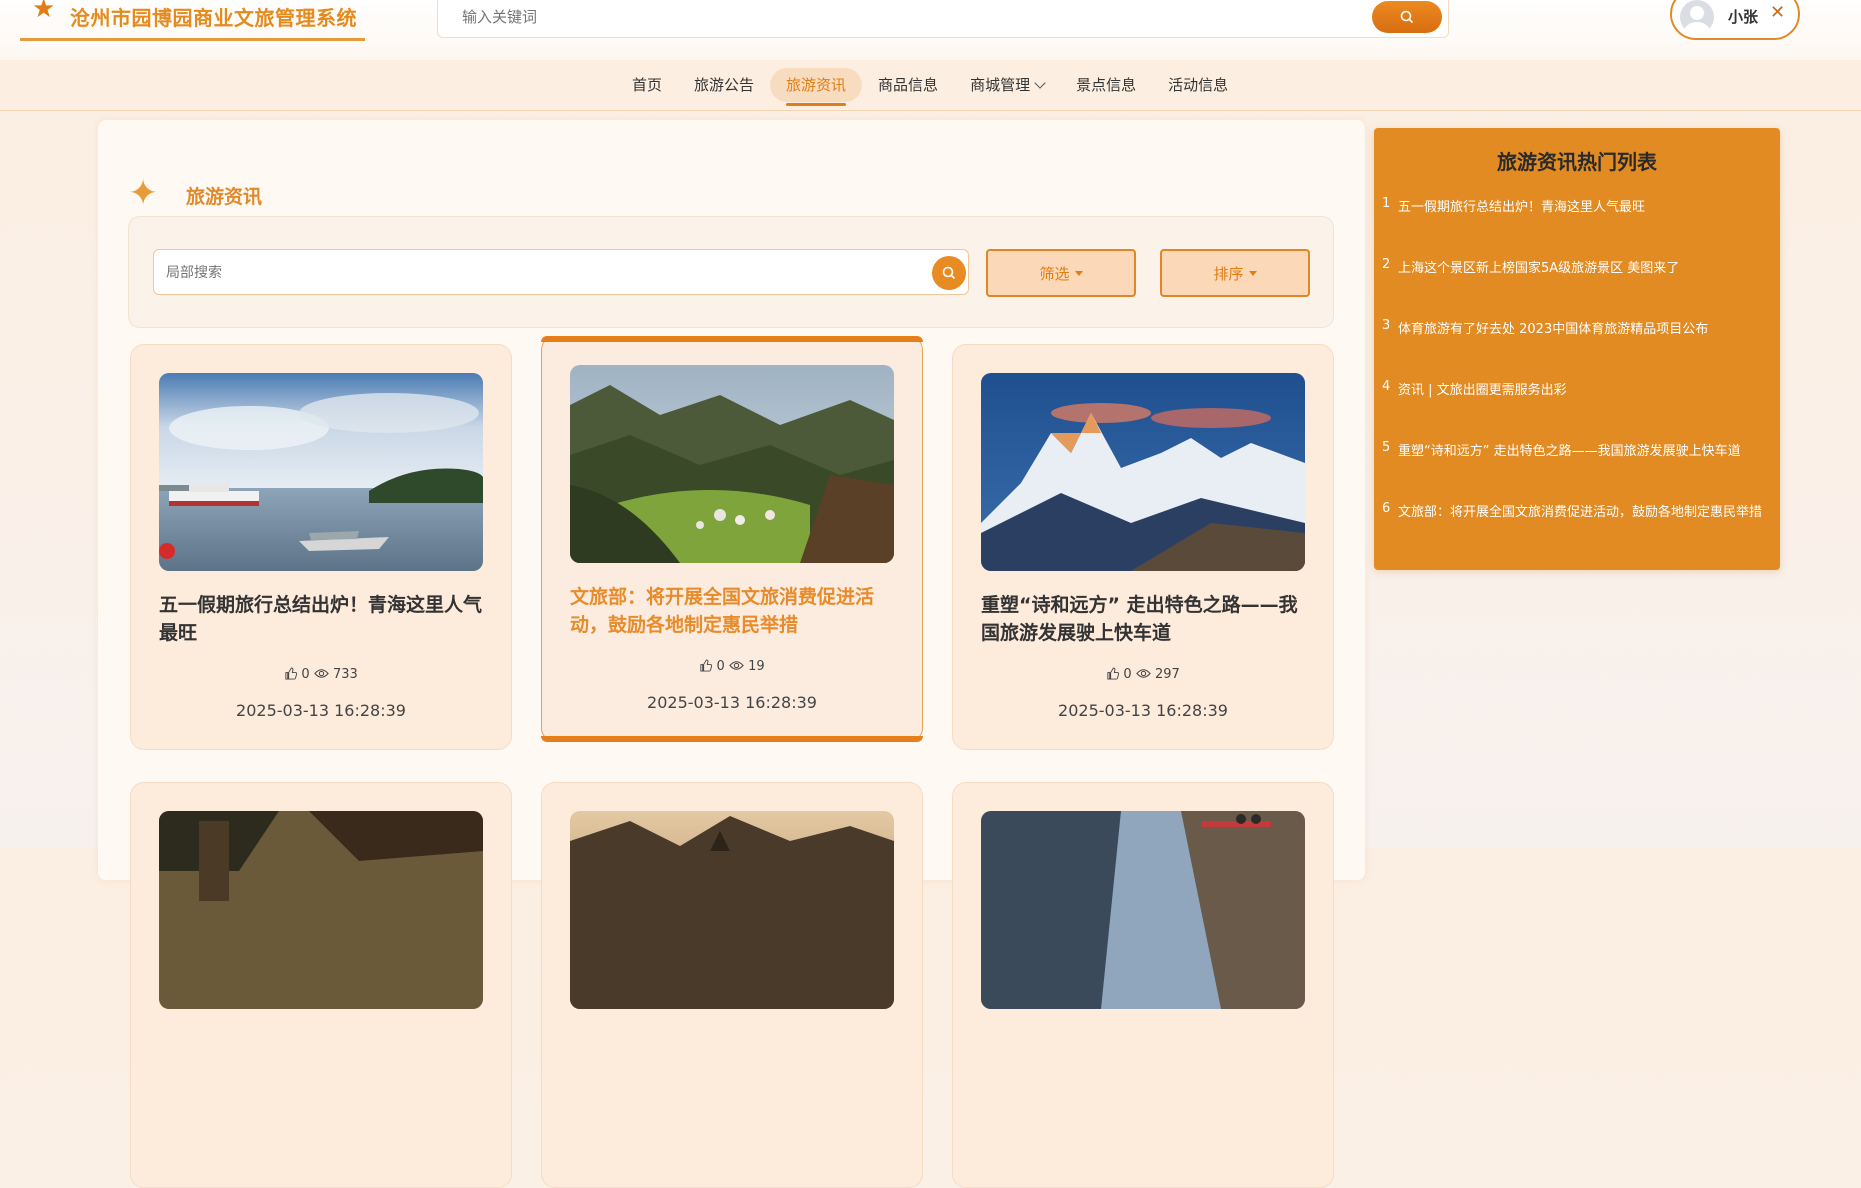 The width and height of the screenshot is (1861, 1188). I want to click on news-title: 文旅部：将开展全国文旅消费促进活动，鼓励各地制定惠民举措, so click(735, 611).